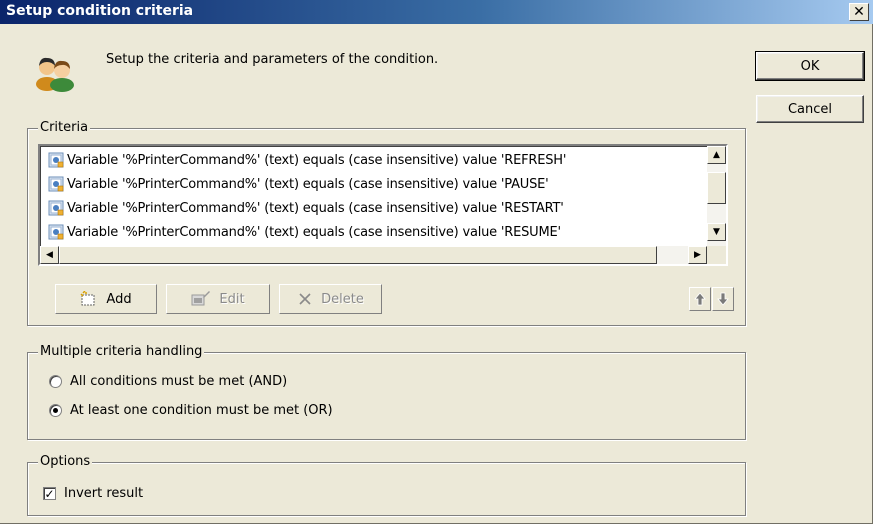 The width and height of the screenshot is (873, 524). What do you see at coordinates (100, 11) in the screenshot?
I see `window-title: Setup condition criteria` at bounding box center [100, 11].